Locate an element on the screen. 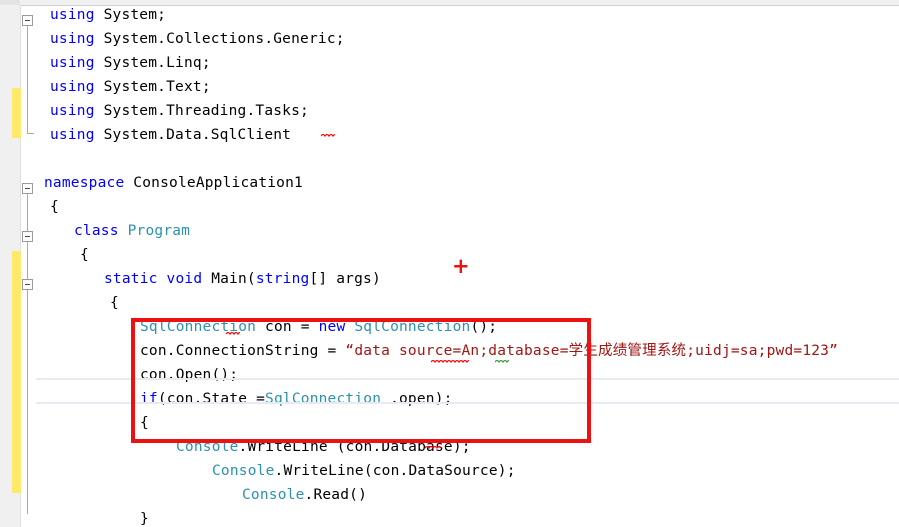 The height and width of the screenshot is (527, 899). code-line: static void Main(string[] args) is located at coordinates (212, 279).